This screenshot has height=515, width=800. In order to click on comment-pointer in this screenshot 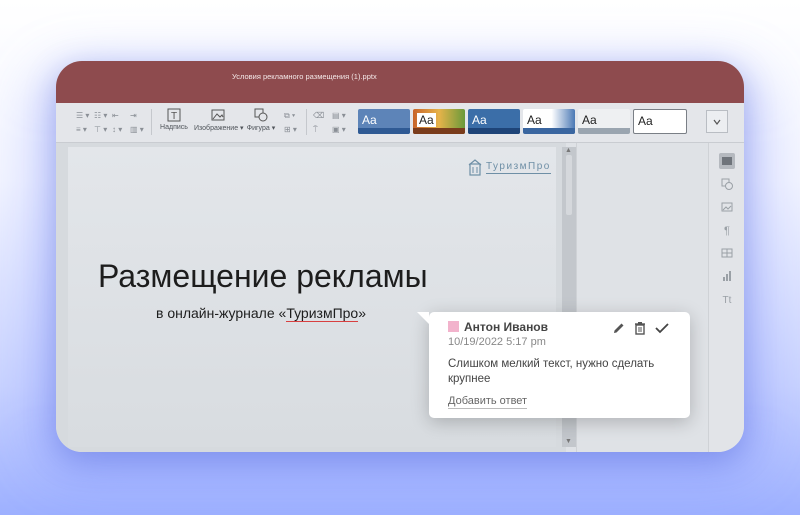, I will do `click(423, 318)`.